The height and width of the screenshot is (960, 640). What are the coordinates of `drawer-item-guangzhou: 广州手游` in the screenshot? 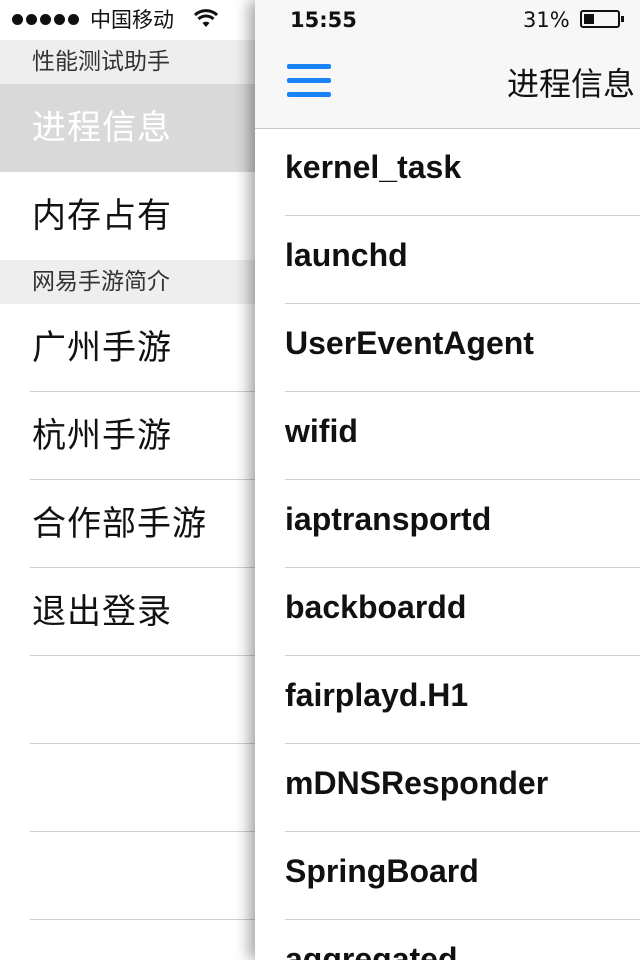 It's located at (128, 348).